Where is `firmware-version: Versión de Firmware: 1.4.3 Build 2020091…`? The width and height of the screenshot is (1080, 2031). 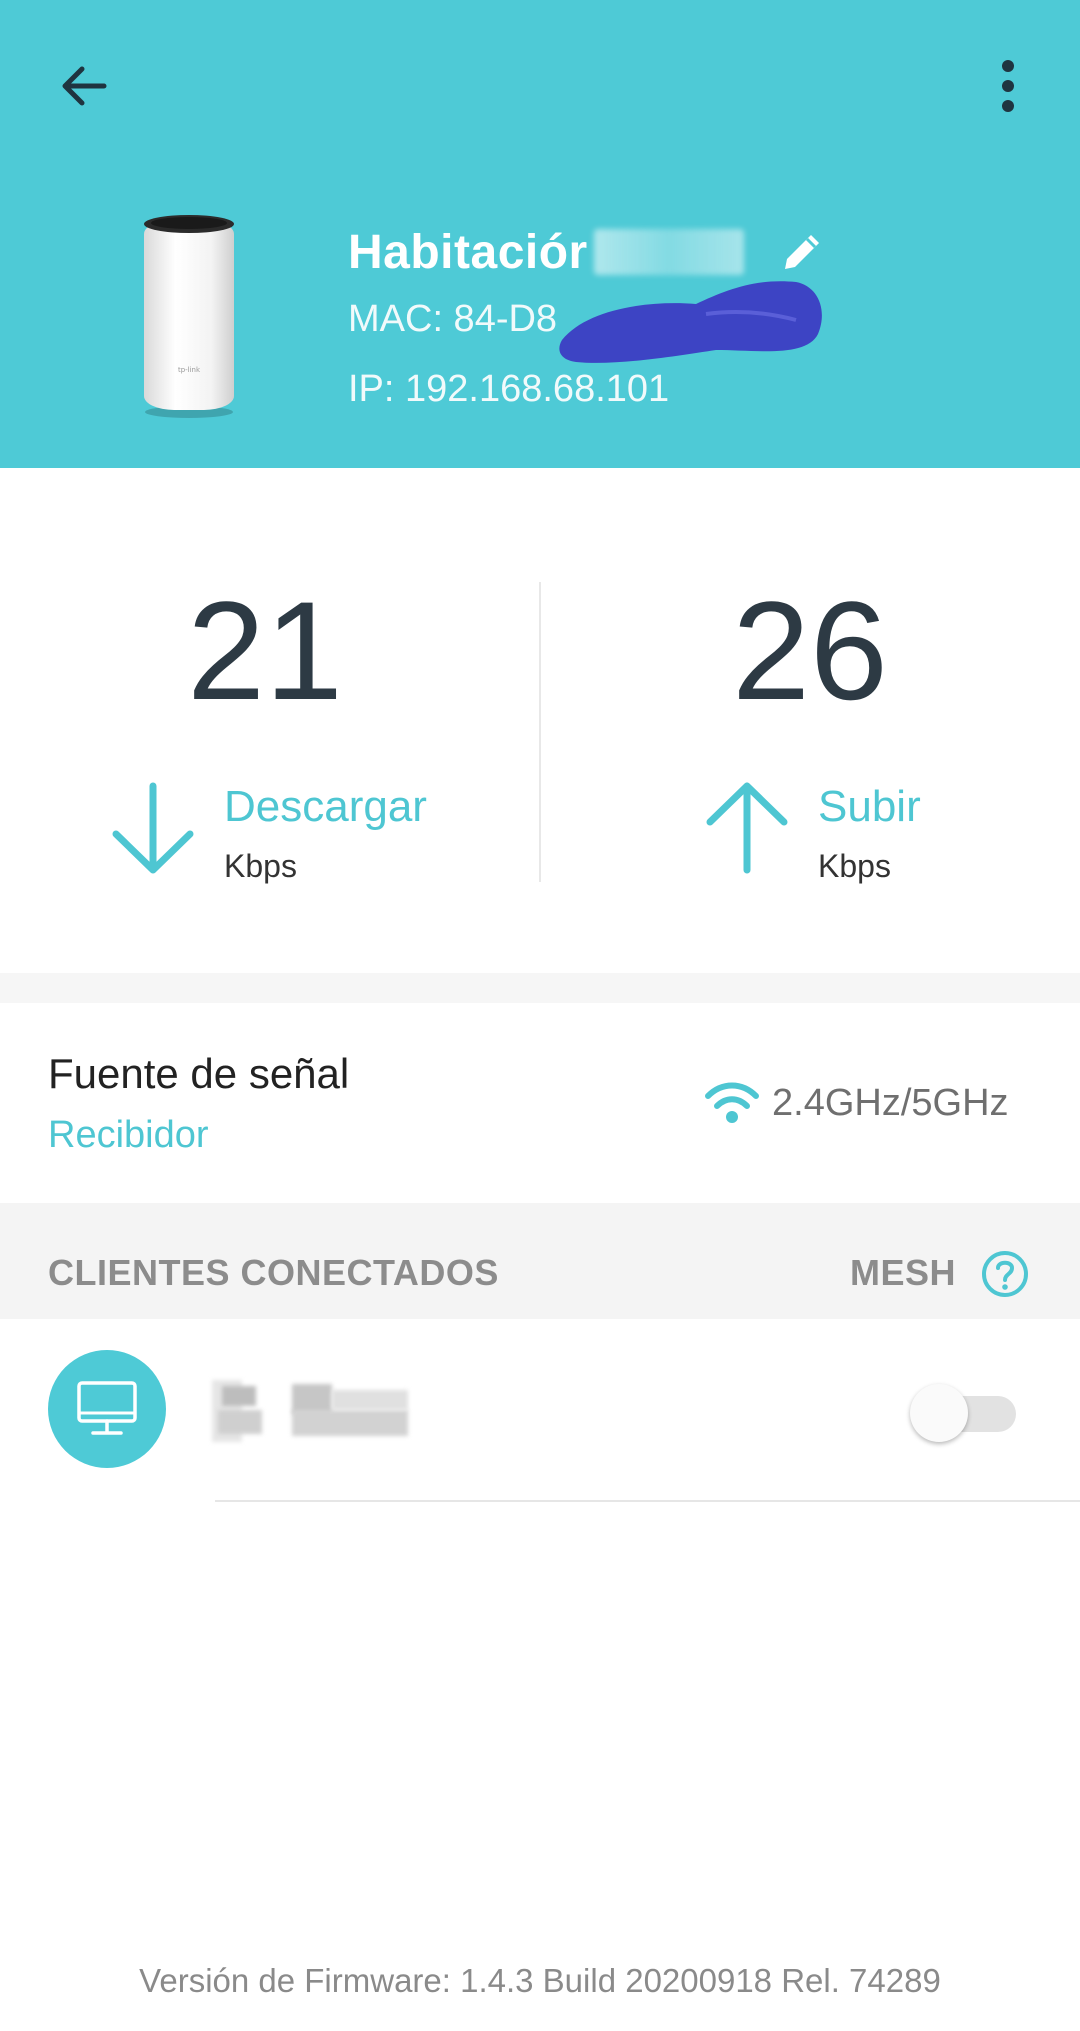 firmware-version: Versión de Firmware: 1.4.3 Build 2020091… is located at coordinates (540, 1980).